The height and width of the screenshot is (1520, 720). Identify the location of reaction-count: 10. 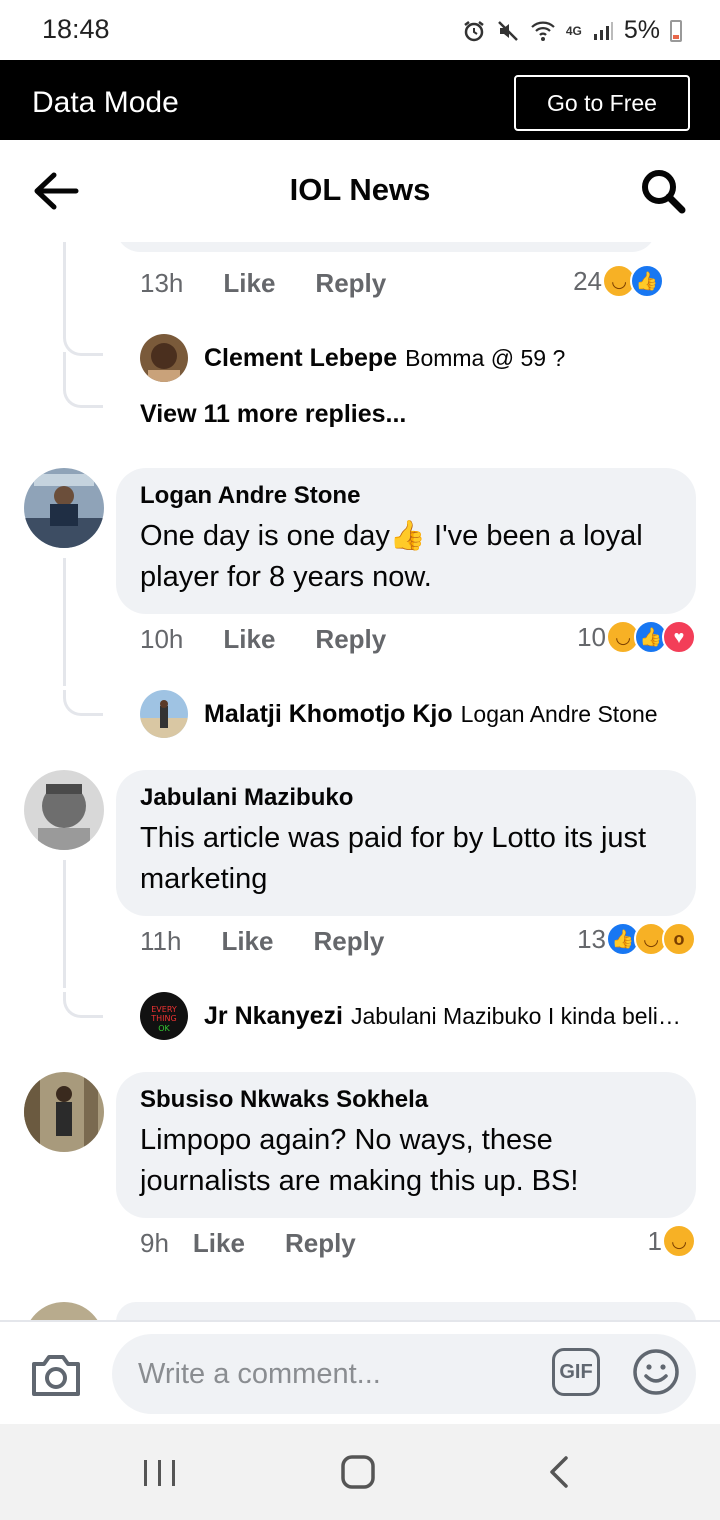
(591, 636).